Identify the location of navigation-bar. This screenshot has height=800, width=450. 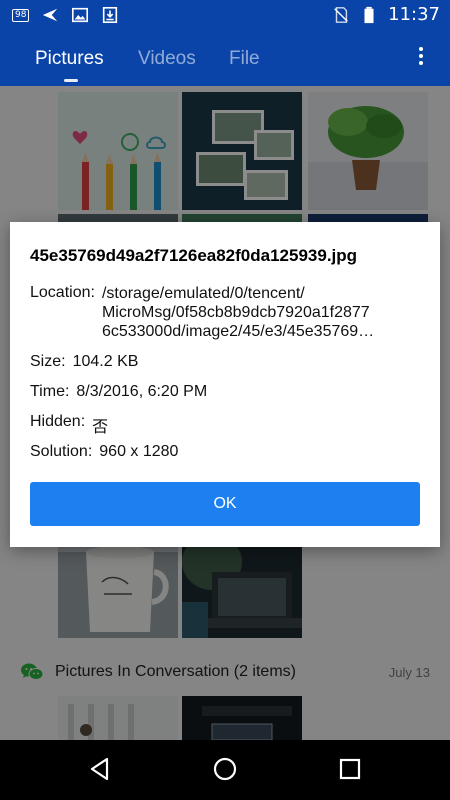
(225, 770).